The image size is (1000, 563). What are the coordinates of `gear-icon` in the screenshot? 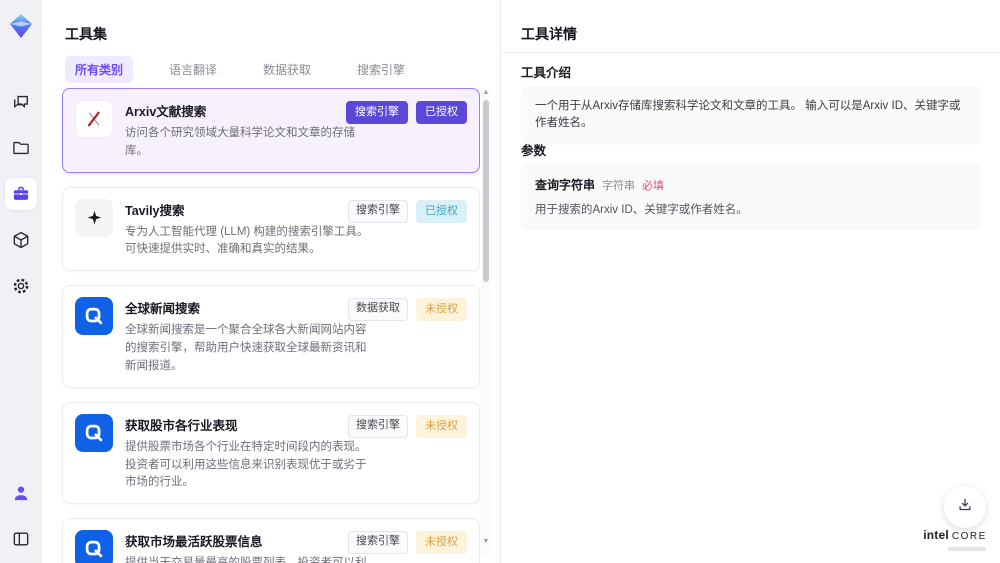 It's located at (21, 286).